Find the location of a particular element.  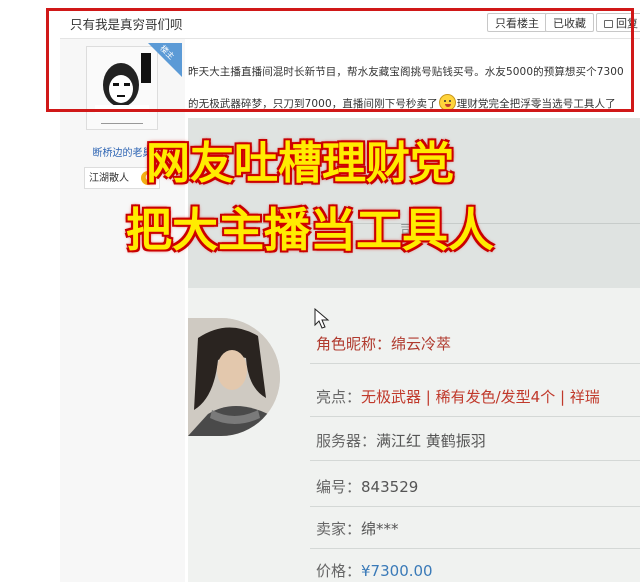

post-text-part-2: 理财党完全把浮零当选号工具人了 is located at coordinates (536, 104).